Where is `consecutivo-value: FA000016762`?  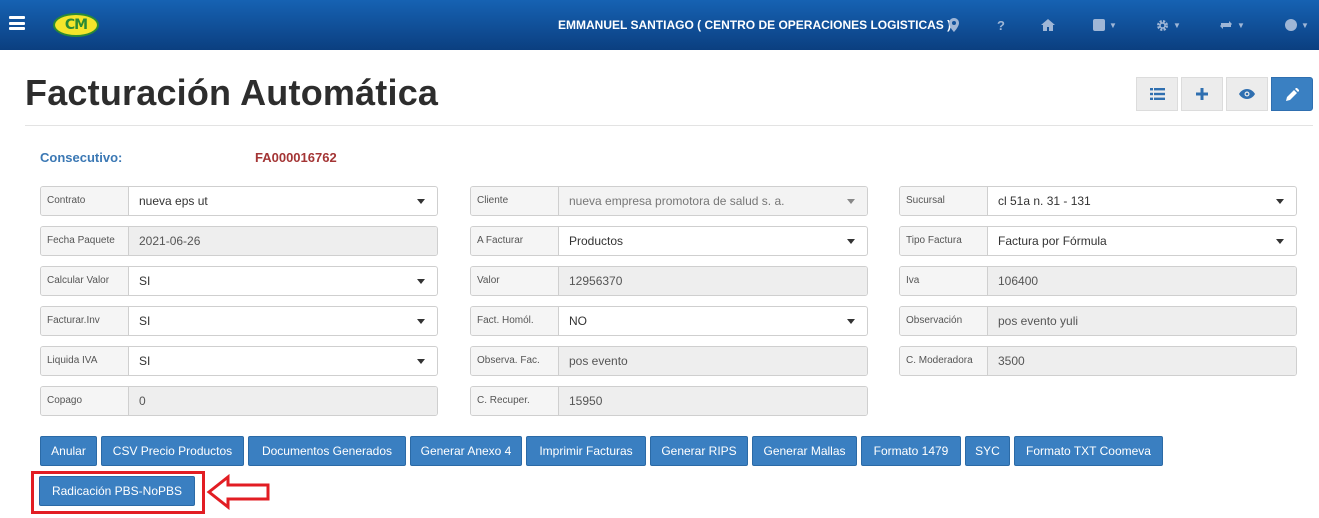
consecutivo-value: FA000016762 is located at coordinates (296, 157).